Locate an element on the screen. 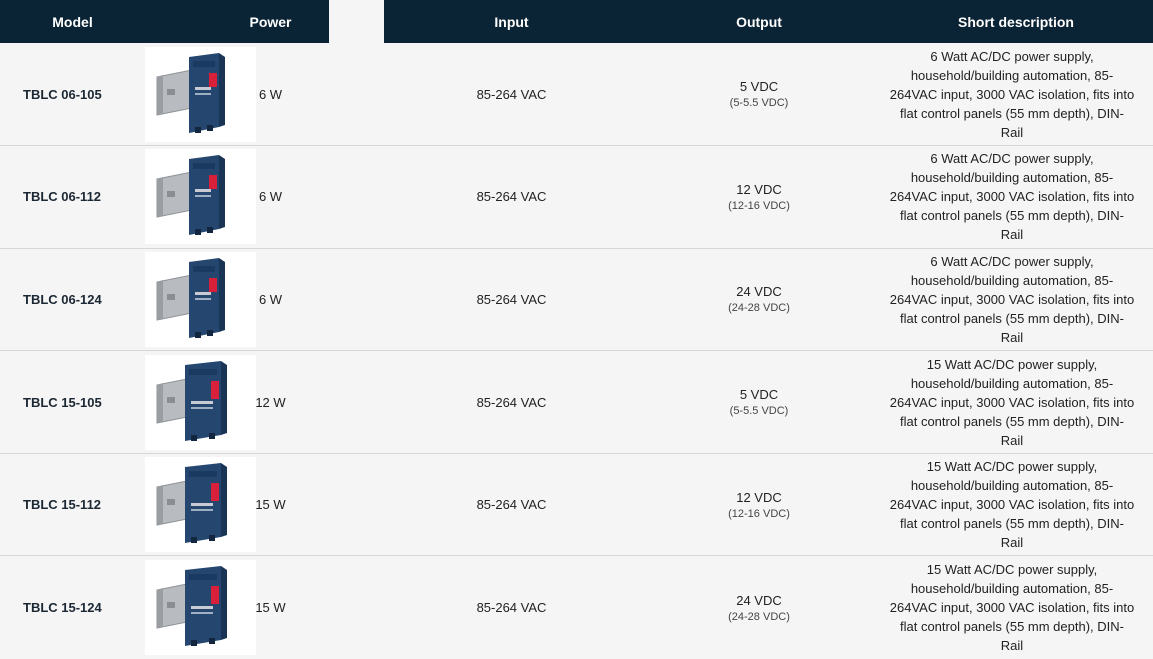 The image size is (1153, 659). model-name: TBLC 15-124 is located at coordinates (62, 607).